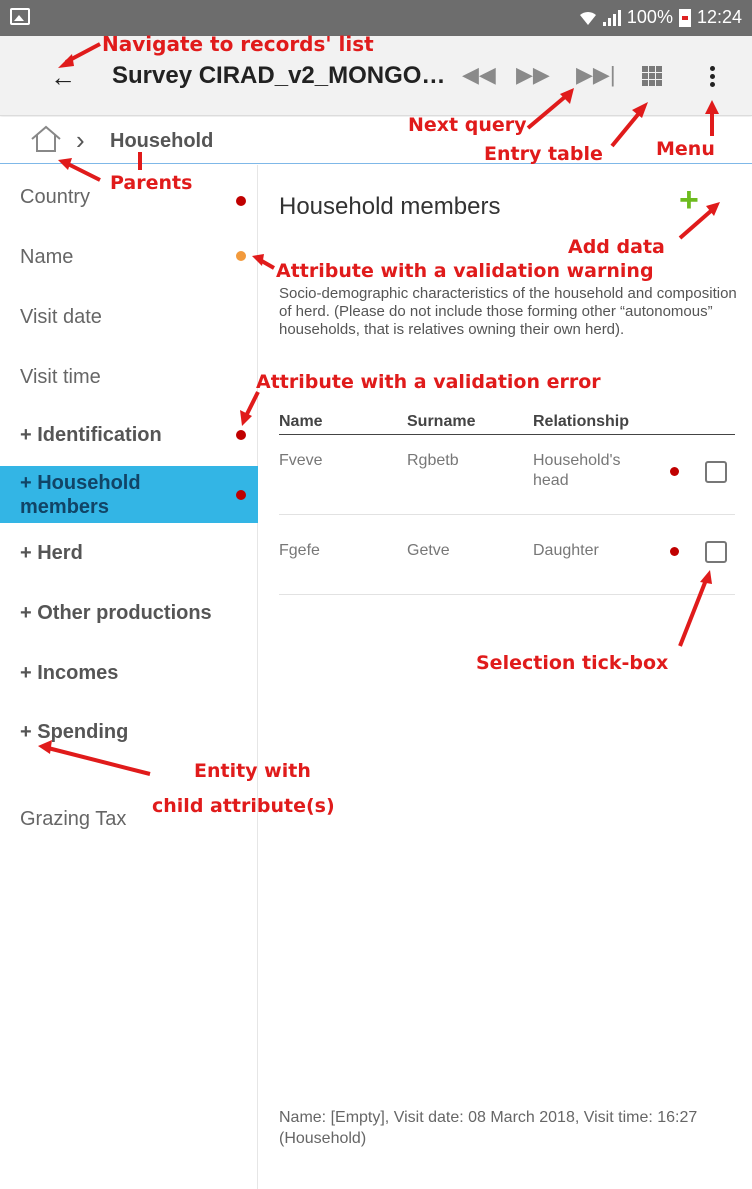 The height and width of the screenshot is (1189, 752). Describe the element at coordinates (577, 470) in the screenshot. I see `cell-relationship: Household's head` at that location.